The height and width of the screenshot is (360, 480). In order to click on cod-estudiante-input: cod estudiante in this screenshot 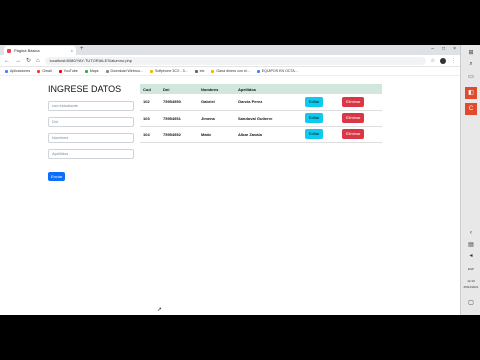, I will do `click(91, 106)`.